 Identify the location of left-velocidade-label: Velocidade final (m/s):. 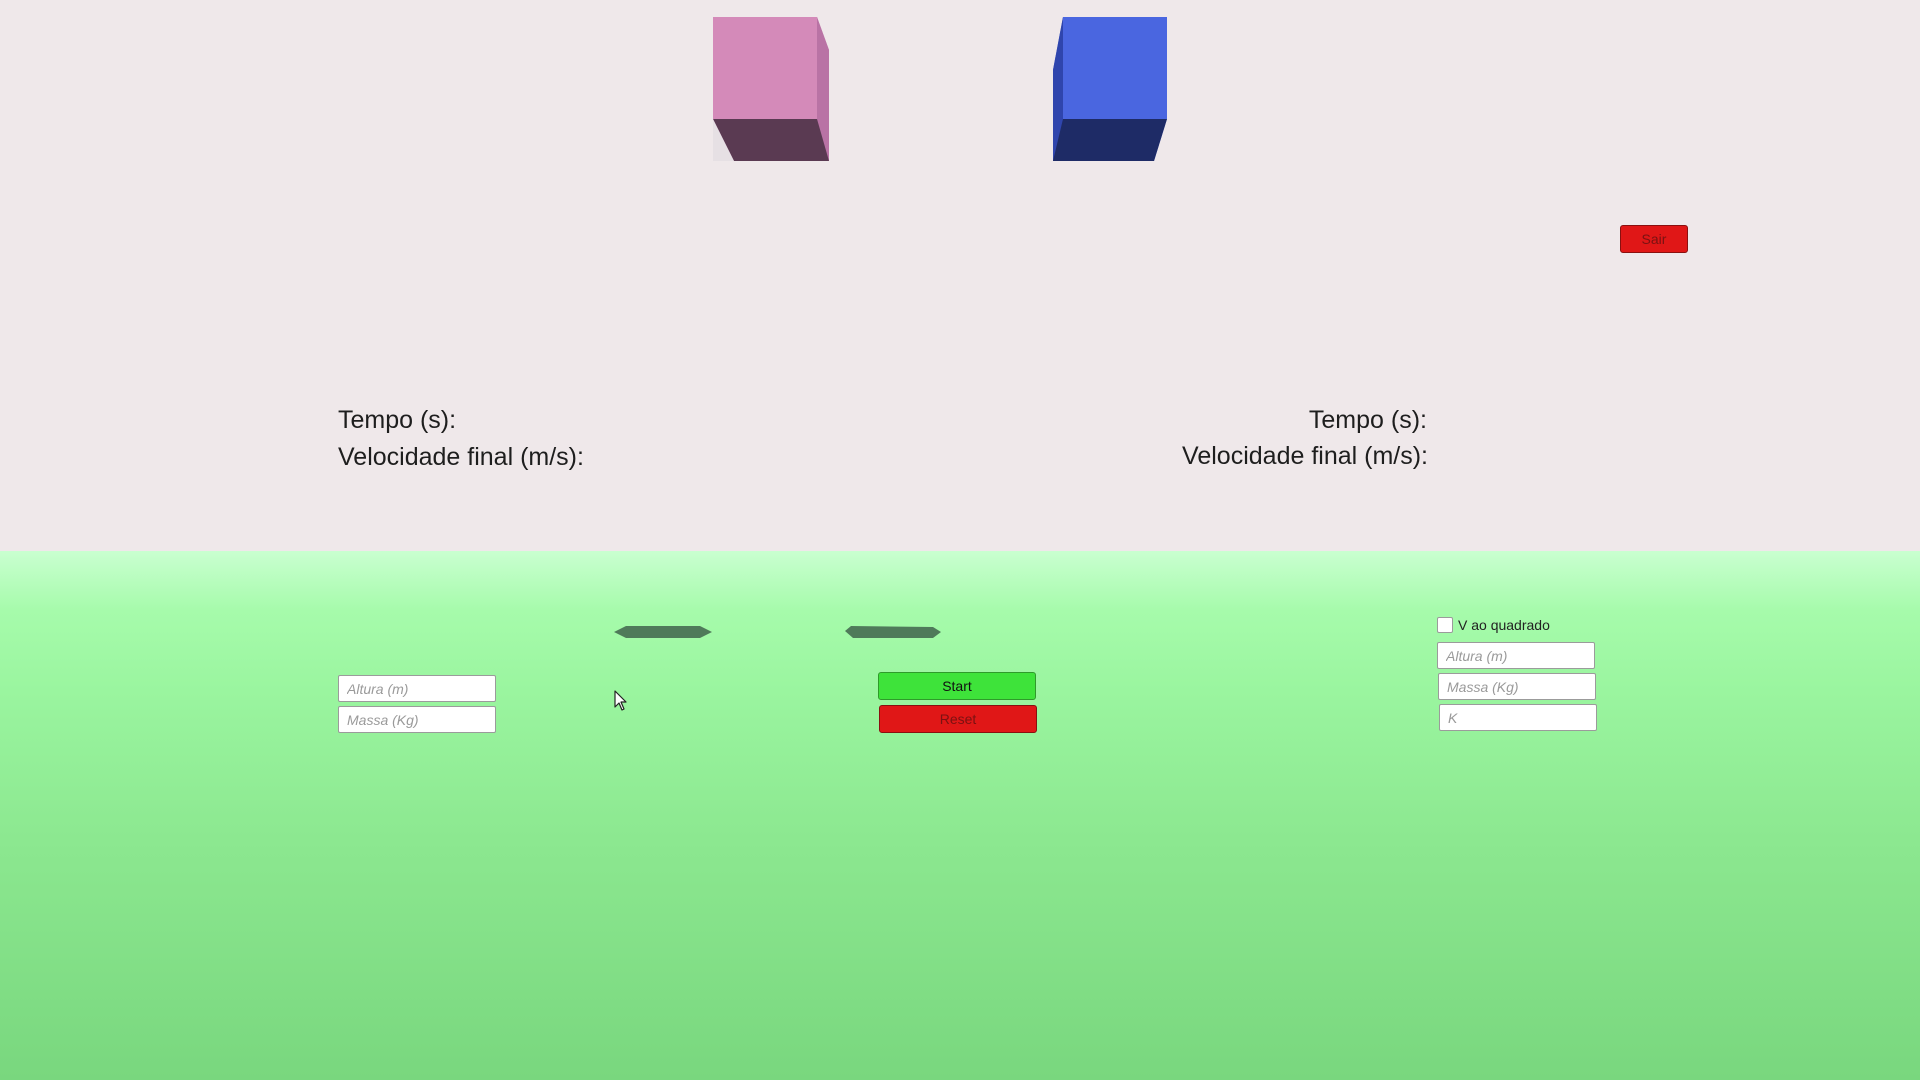
(461, 457).